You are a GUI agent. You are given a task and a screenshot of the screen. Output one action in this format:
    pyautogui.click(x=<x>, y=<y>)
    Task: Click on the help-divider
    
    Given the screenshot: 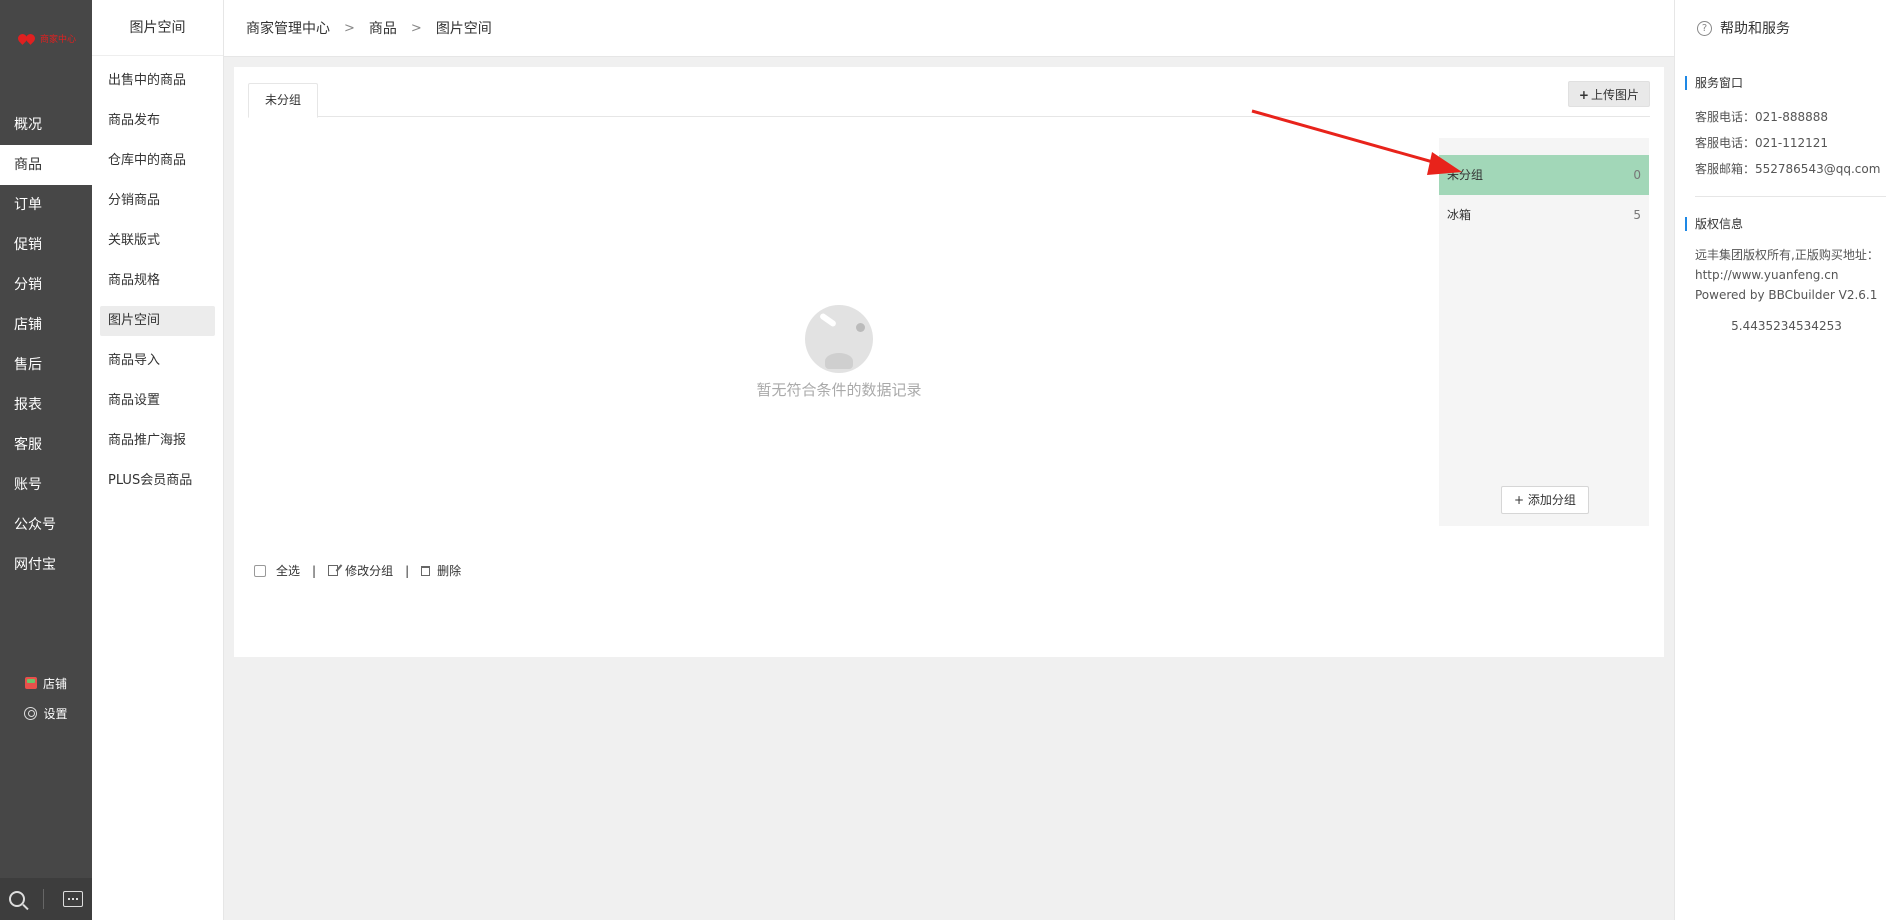 What is the action you would take?
    pyautogui.click(x=1790, y=196)
    